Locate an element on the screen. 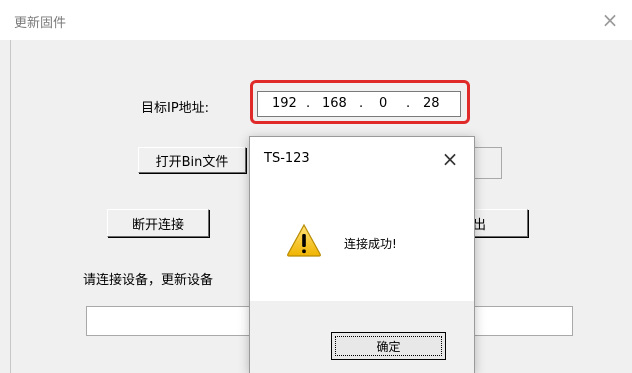  dialog-close-icon: × is located at coordinates (450, 159).